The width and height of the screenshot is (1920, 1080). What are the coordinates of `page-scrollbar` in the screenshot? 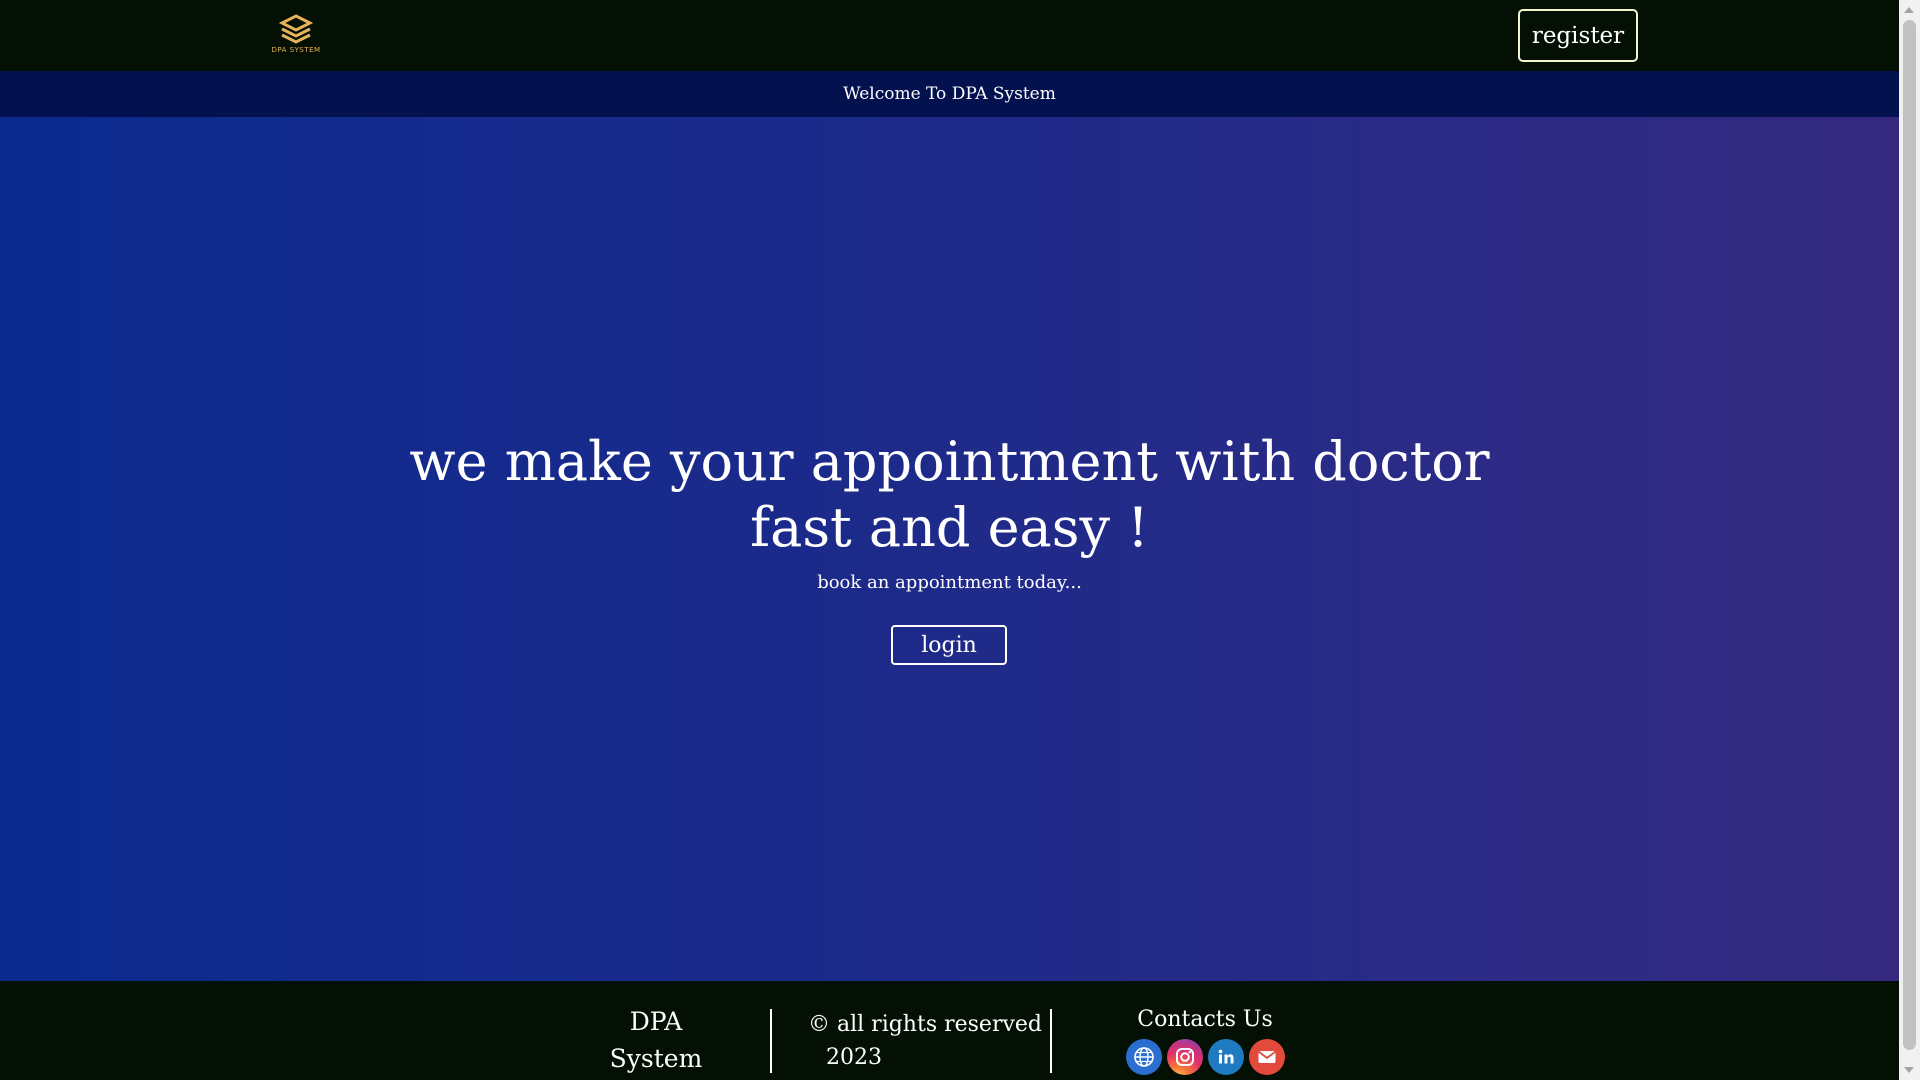 It's located at (1909, 540).